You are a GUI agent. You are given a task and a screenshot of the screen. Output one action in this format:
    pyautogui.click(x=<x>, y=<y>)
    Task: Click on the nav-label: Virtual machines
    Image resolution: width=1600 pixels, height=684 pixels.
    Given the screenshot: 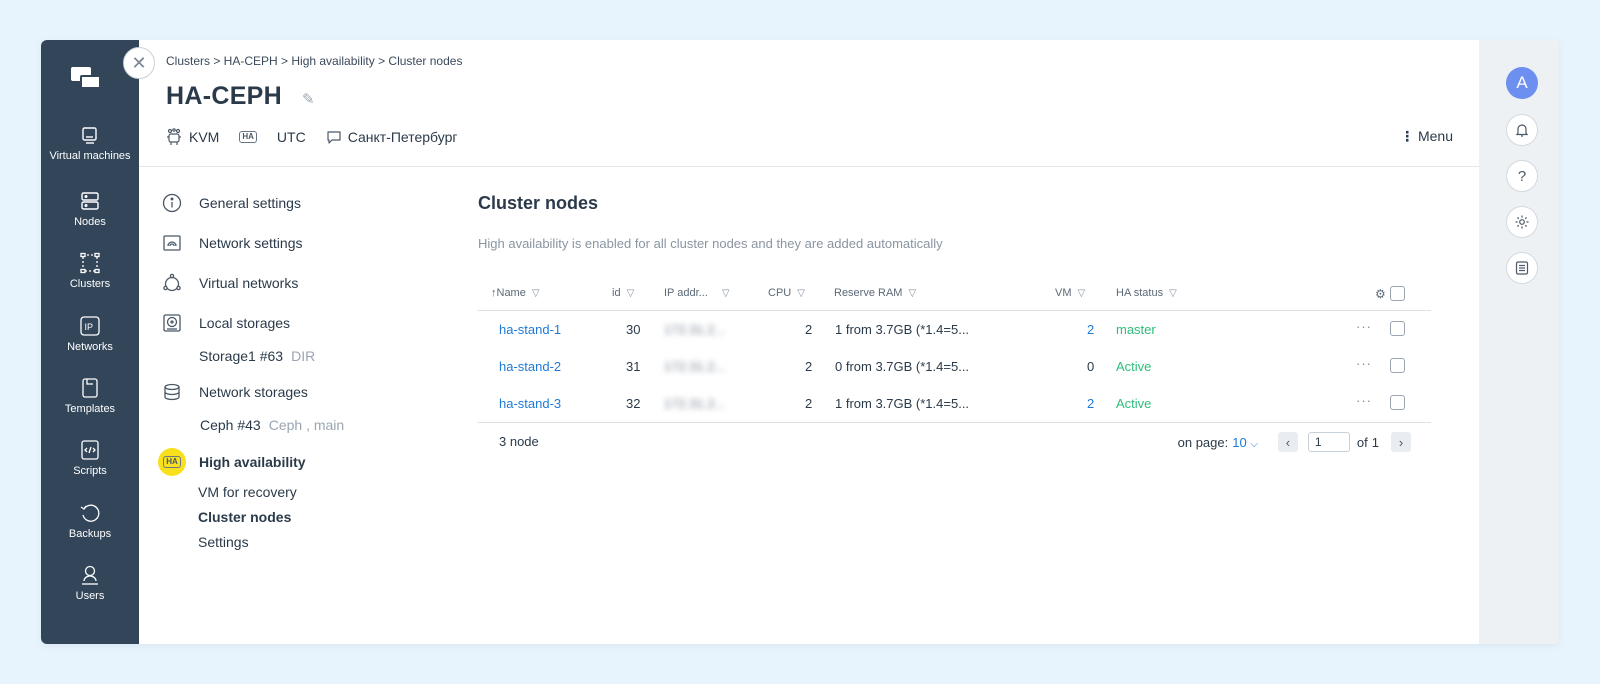 What is the action you would take?
    pyautogui.click(x=90, y=156)
    